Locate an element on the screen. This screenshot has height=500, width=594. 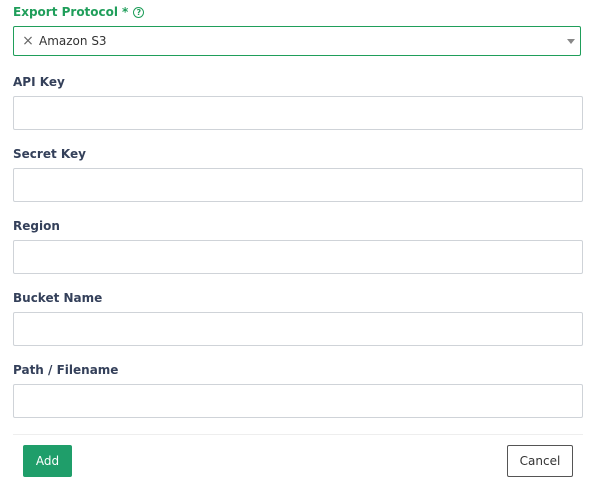
export-protocol-label: Export Protocol * ? is located at coordinates (79, 12).